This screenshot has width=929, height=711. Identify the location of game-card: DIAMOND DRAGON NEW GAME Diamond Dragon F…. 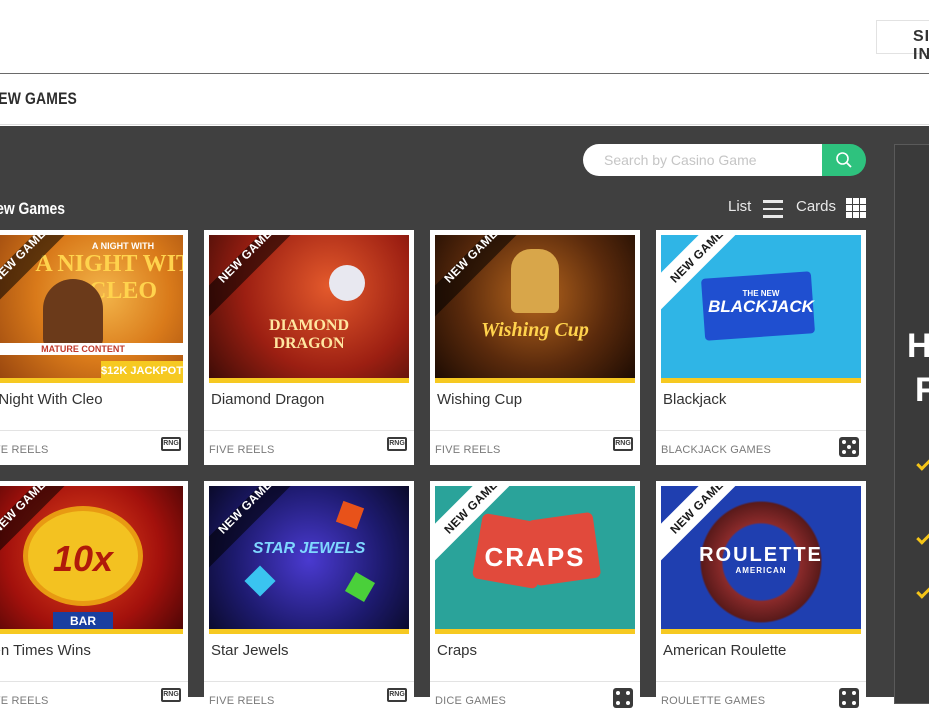
(309, 347).